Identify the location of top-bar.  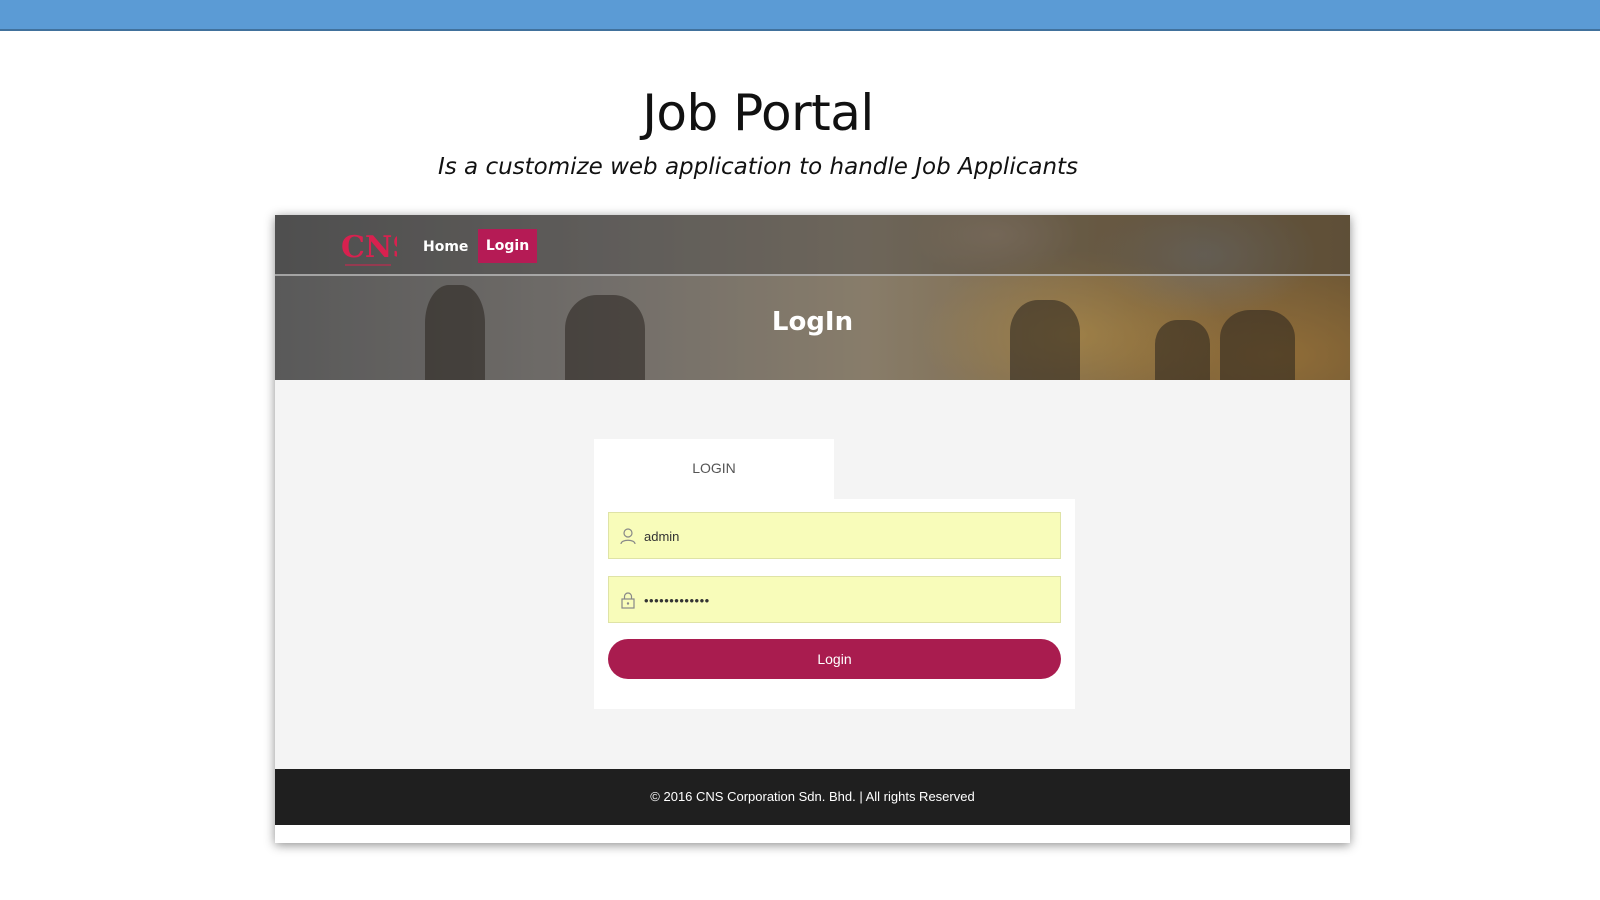
(800, 15).